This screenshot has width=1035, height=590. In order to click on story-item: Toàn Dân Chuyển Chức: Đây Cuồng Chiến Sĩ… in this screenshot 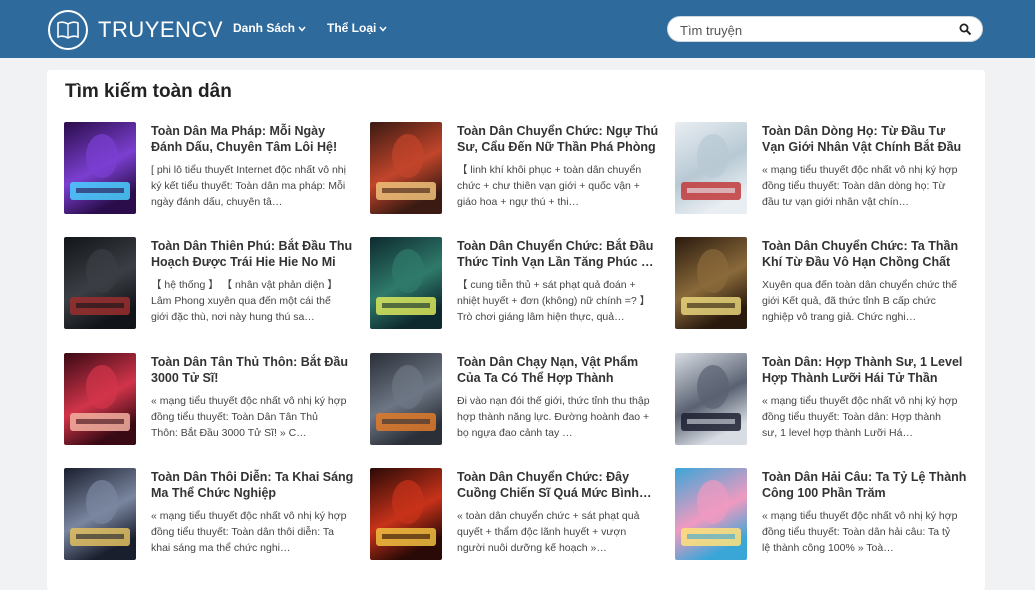, I will do `click(515, 518)`.